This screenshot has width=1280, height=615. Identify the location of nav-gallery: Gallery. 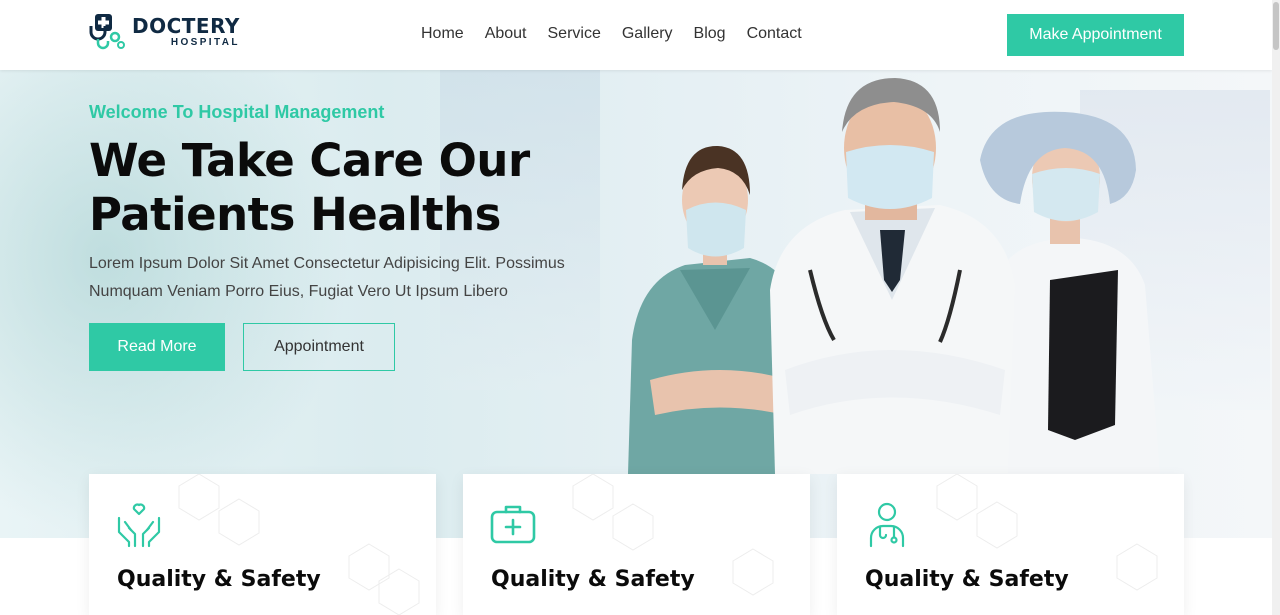
(647, 34).